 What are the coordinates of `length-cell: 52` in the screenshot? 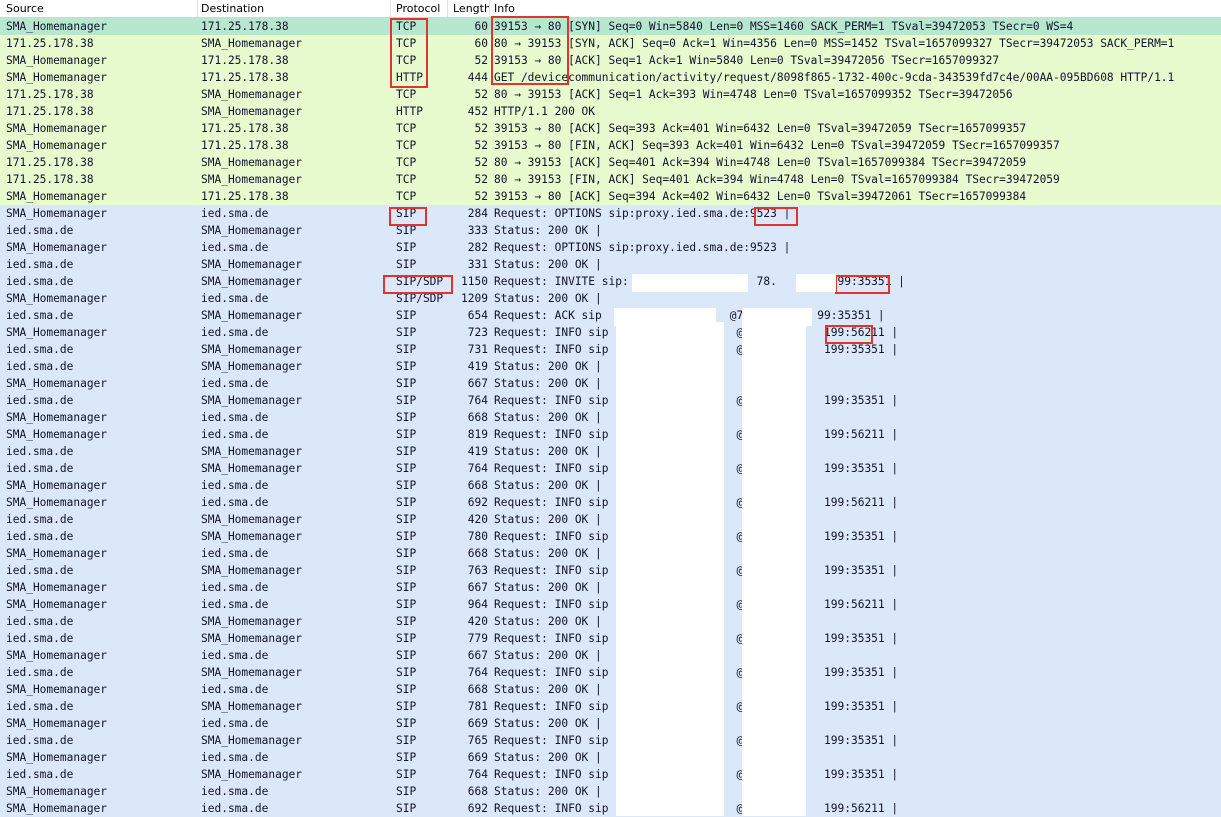 It's located at (481, 94).